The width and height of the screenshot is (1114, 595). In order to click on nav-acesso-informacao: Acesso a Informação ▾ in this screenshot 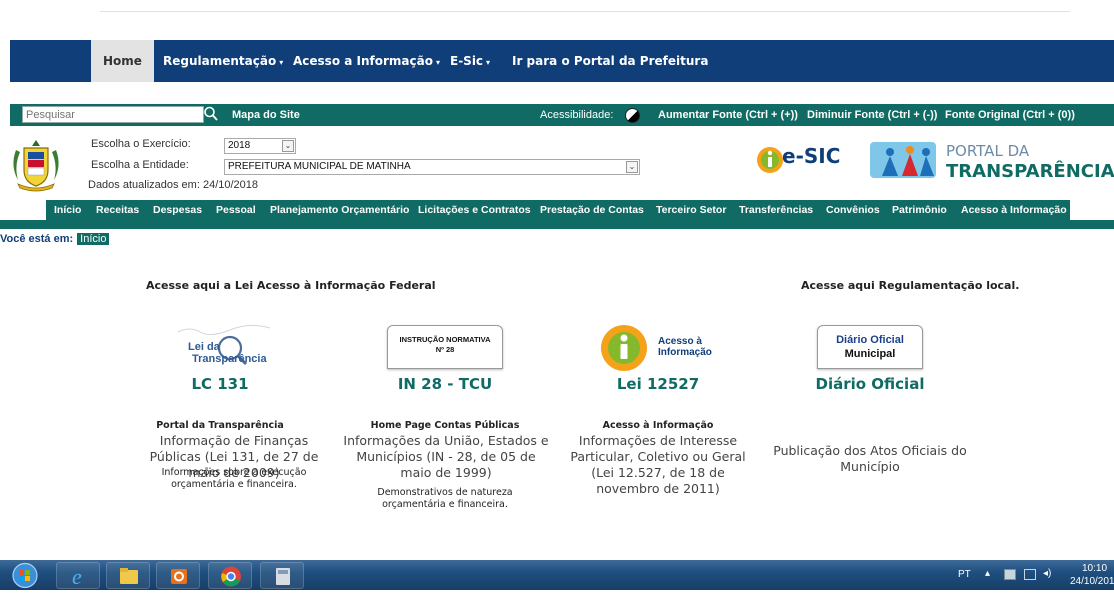, I will do `click(366, 61)`.